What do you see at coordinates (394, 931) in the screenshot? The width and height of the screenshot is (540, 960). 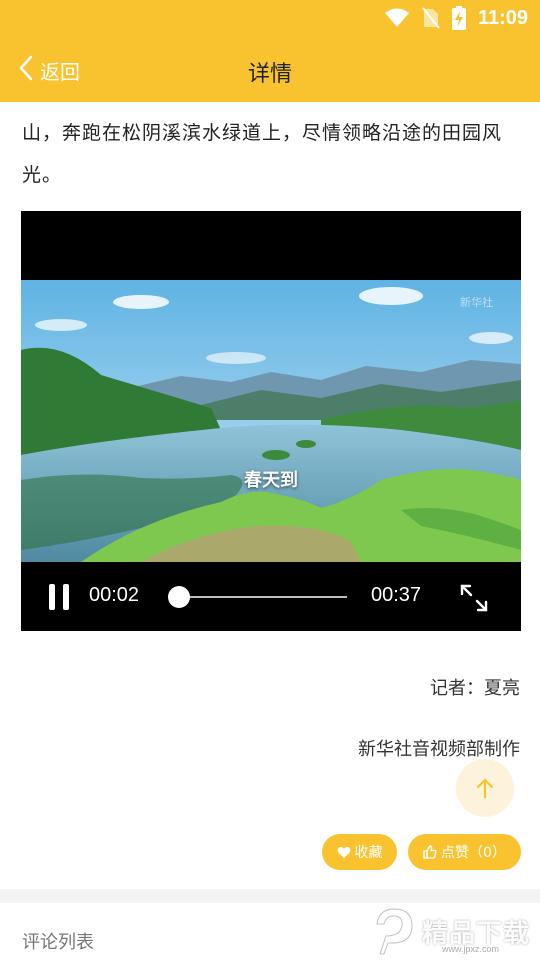 I see `brand-logo` at bounding box center [394, 931].